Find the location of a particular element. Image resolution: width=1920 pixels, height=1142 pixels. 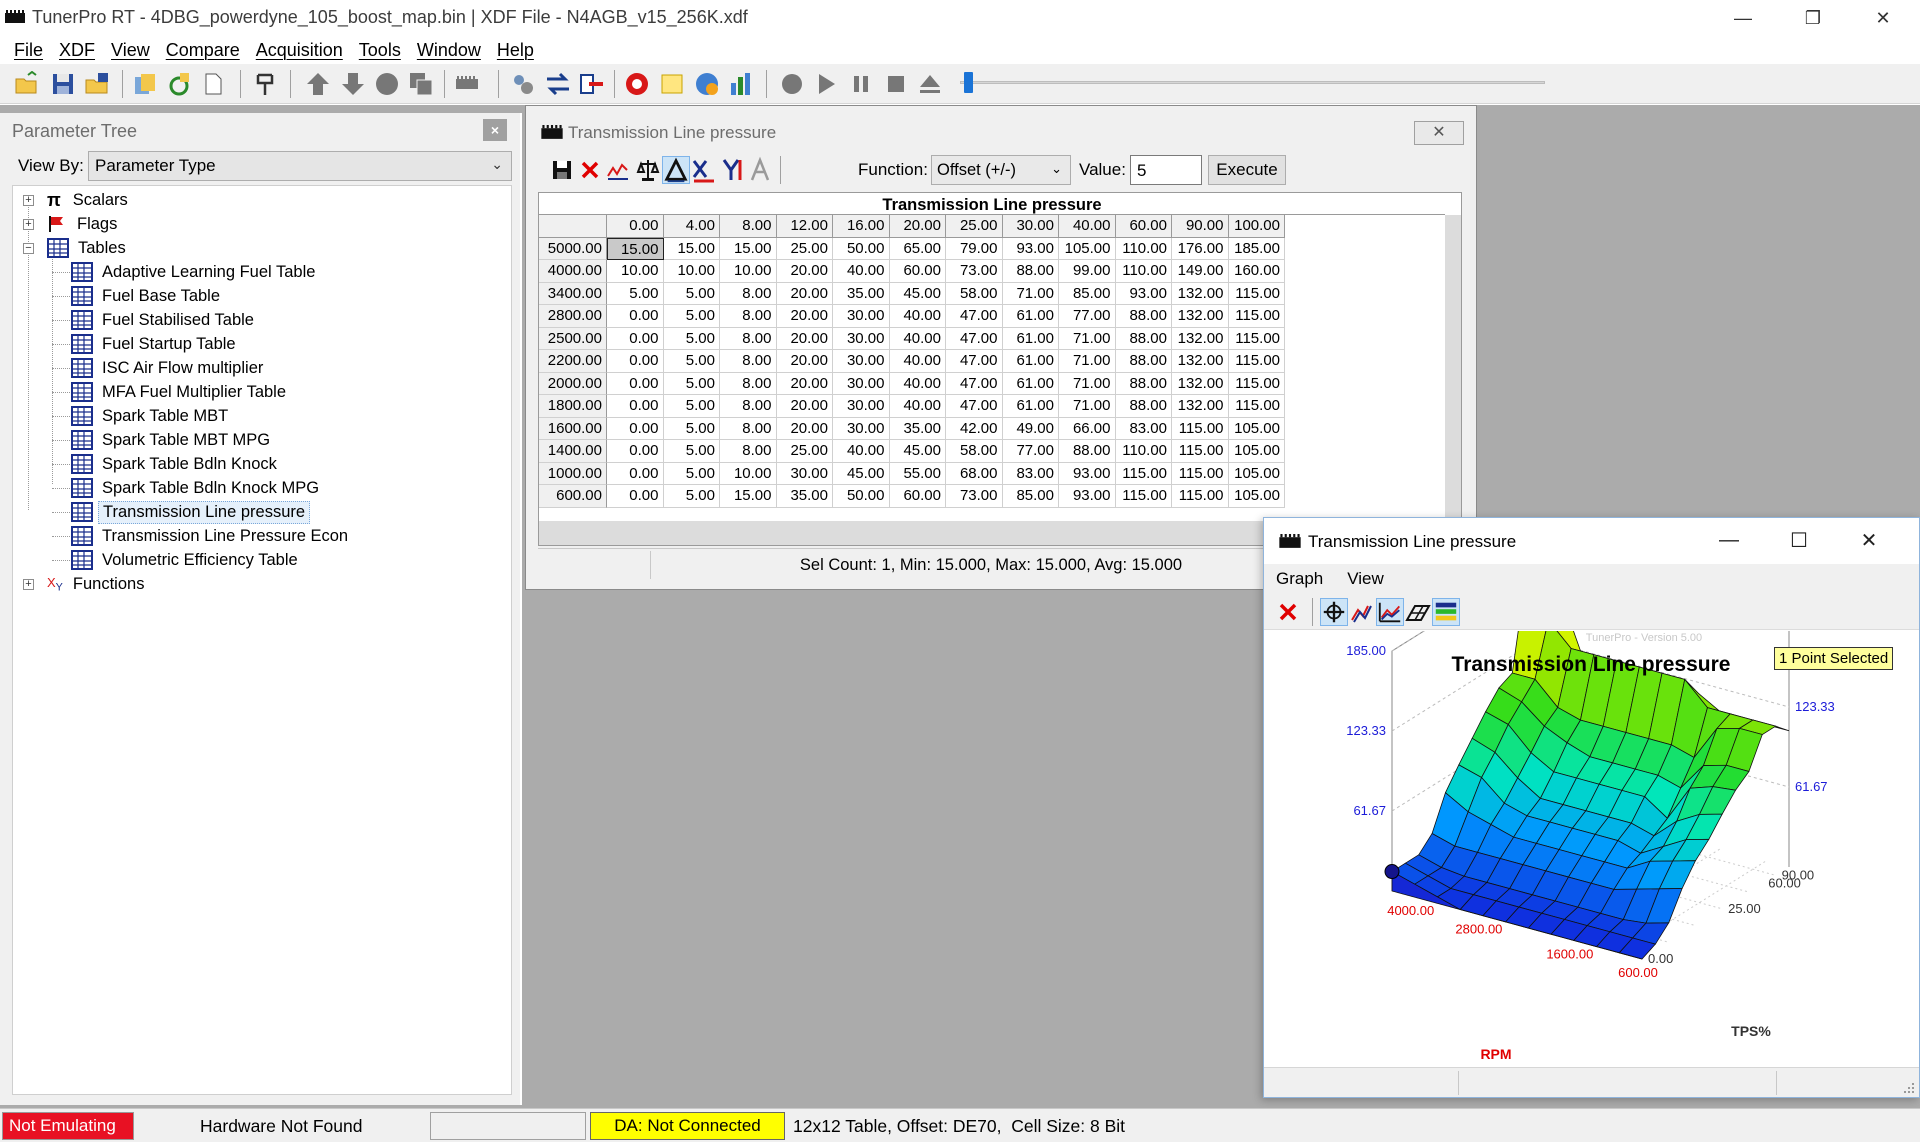

table-cell: 10.00 is located at coordinates (691, 271).